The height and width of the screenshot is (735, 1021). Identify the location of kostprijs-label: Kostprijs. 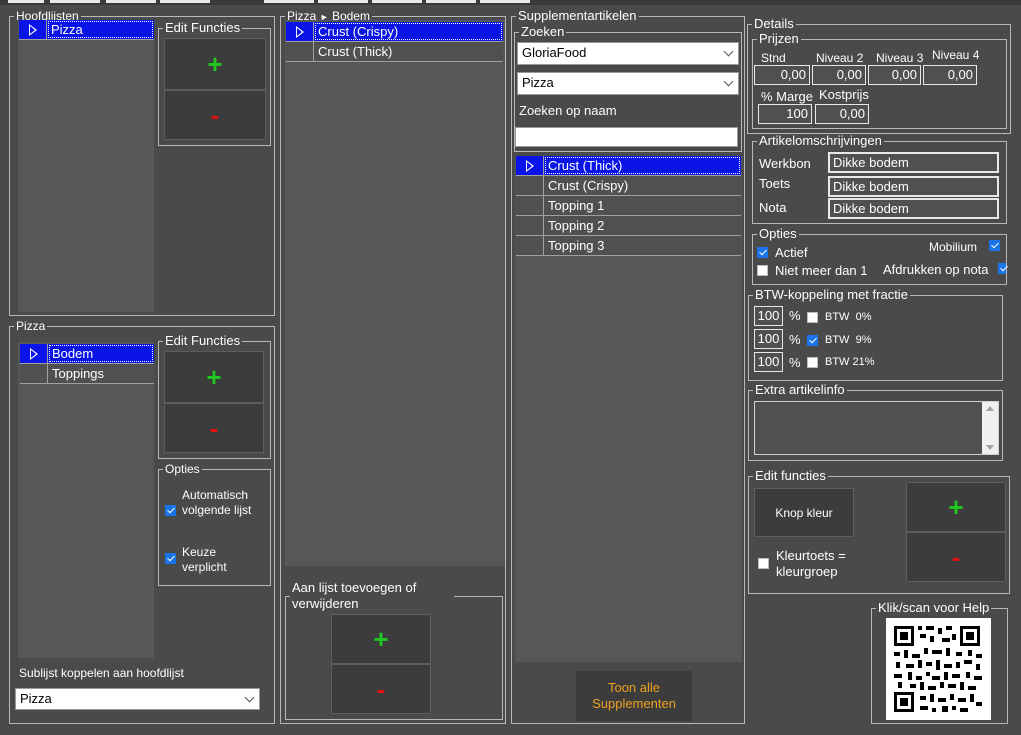
(844, 94).